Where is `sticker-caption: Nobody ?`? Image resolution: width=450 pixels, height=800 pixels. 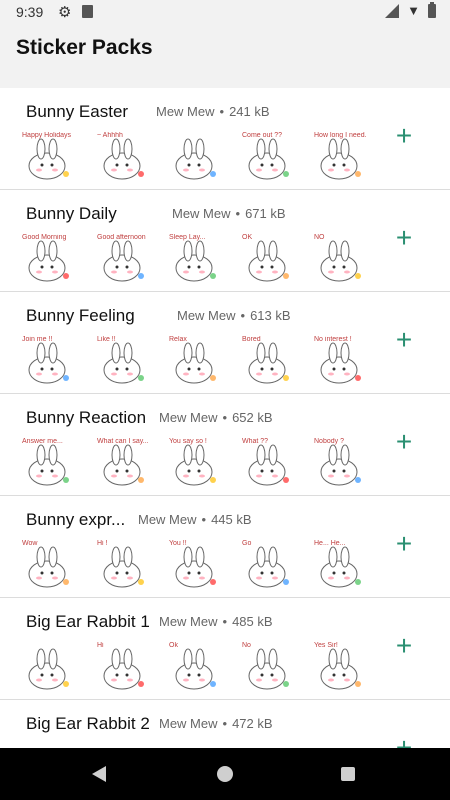
sticker-caption: Nobody ? is located at coordinates (329, 441).